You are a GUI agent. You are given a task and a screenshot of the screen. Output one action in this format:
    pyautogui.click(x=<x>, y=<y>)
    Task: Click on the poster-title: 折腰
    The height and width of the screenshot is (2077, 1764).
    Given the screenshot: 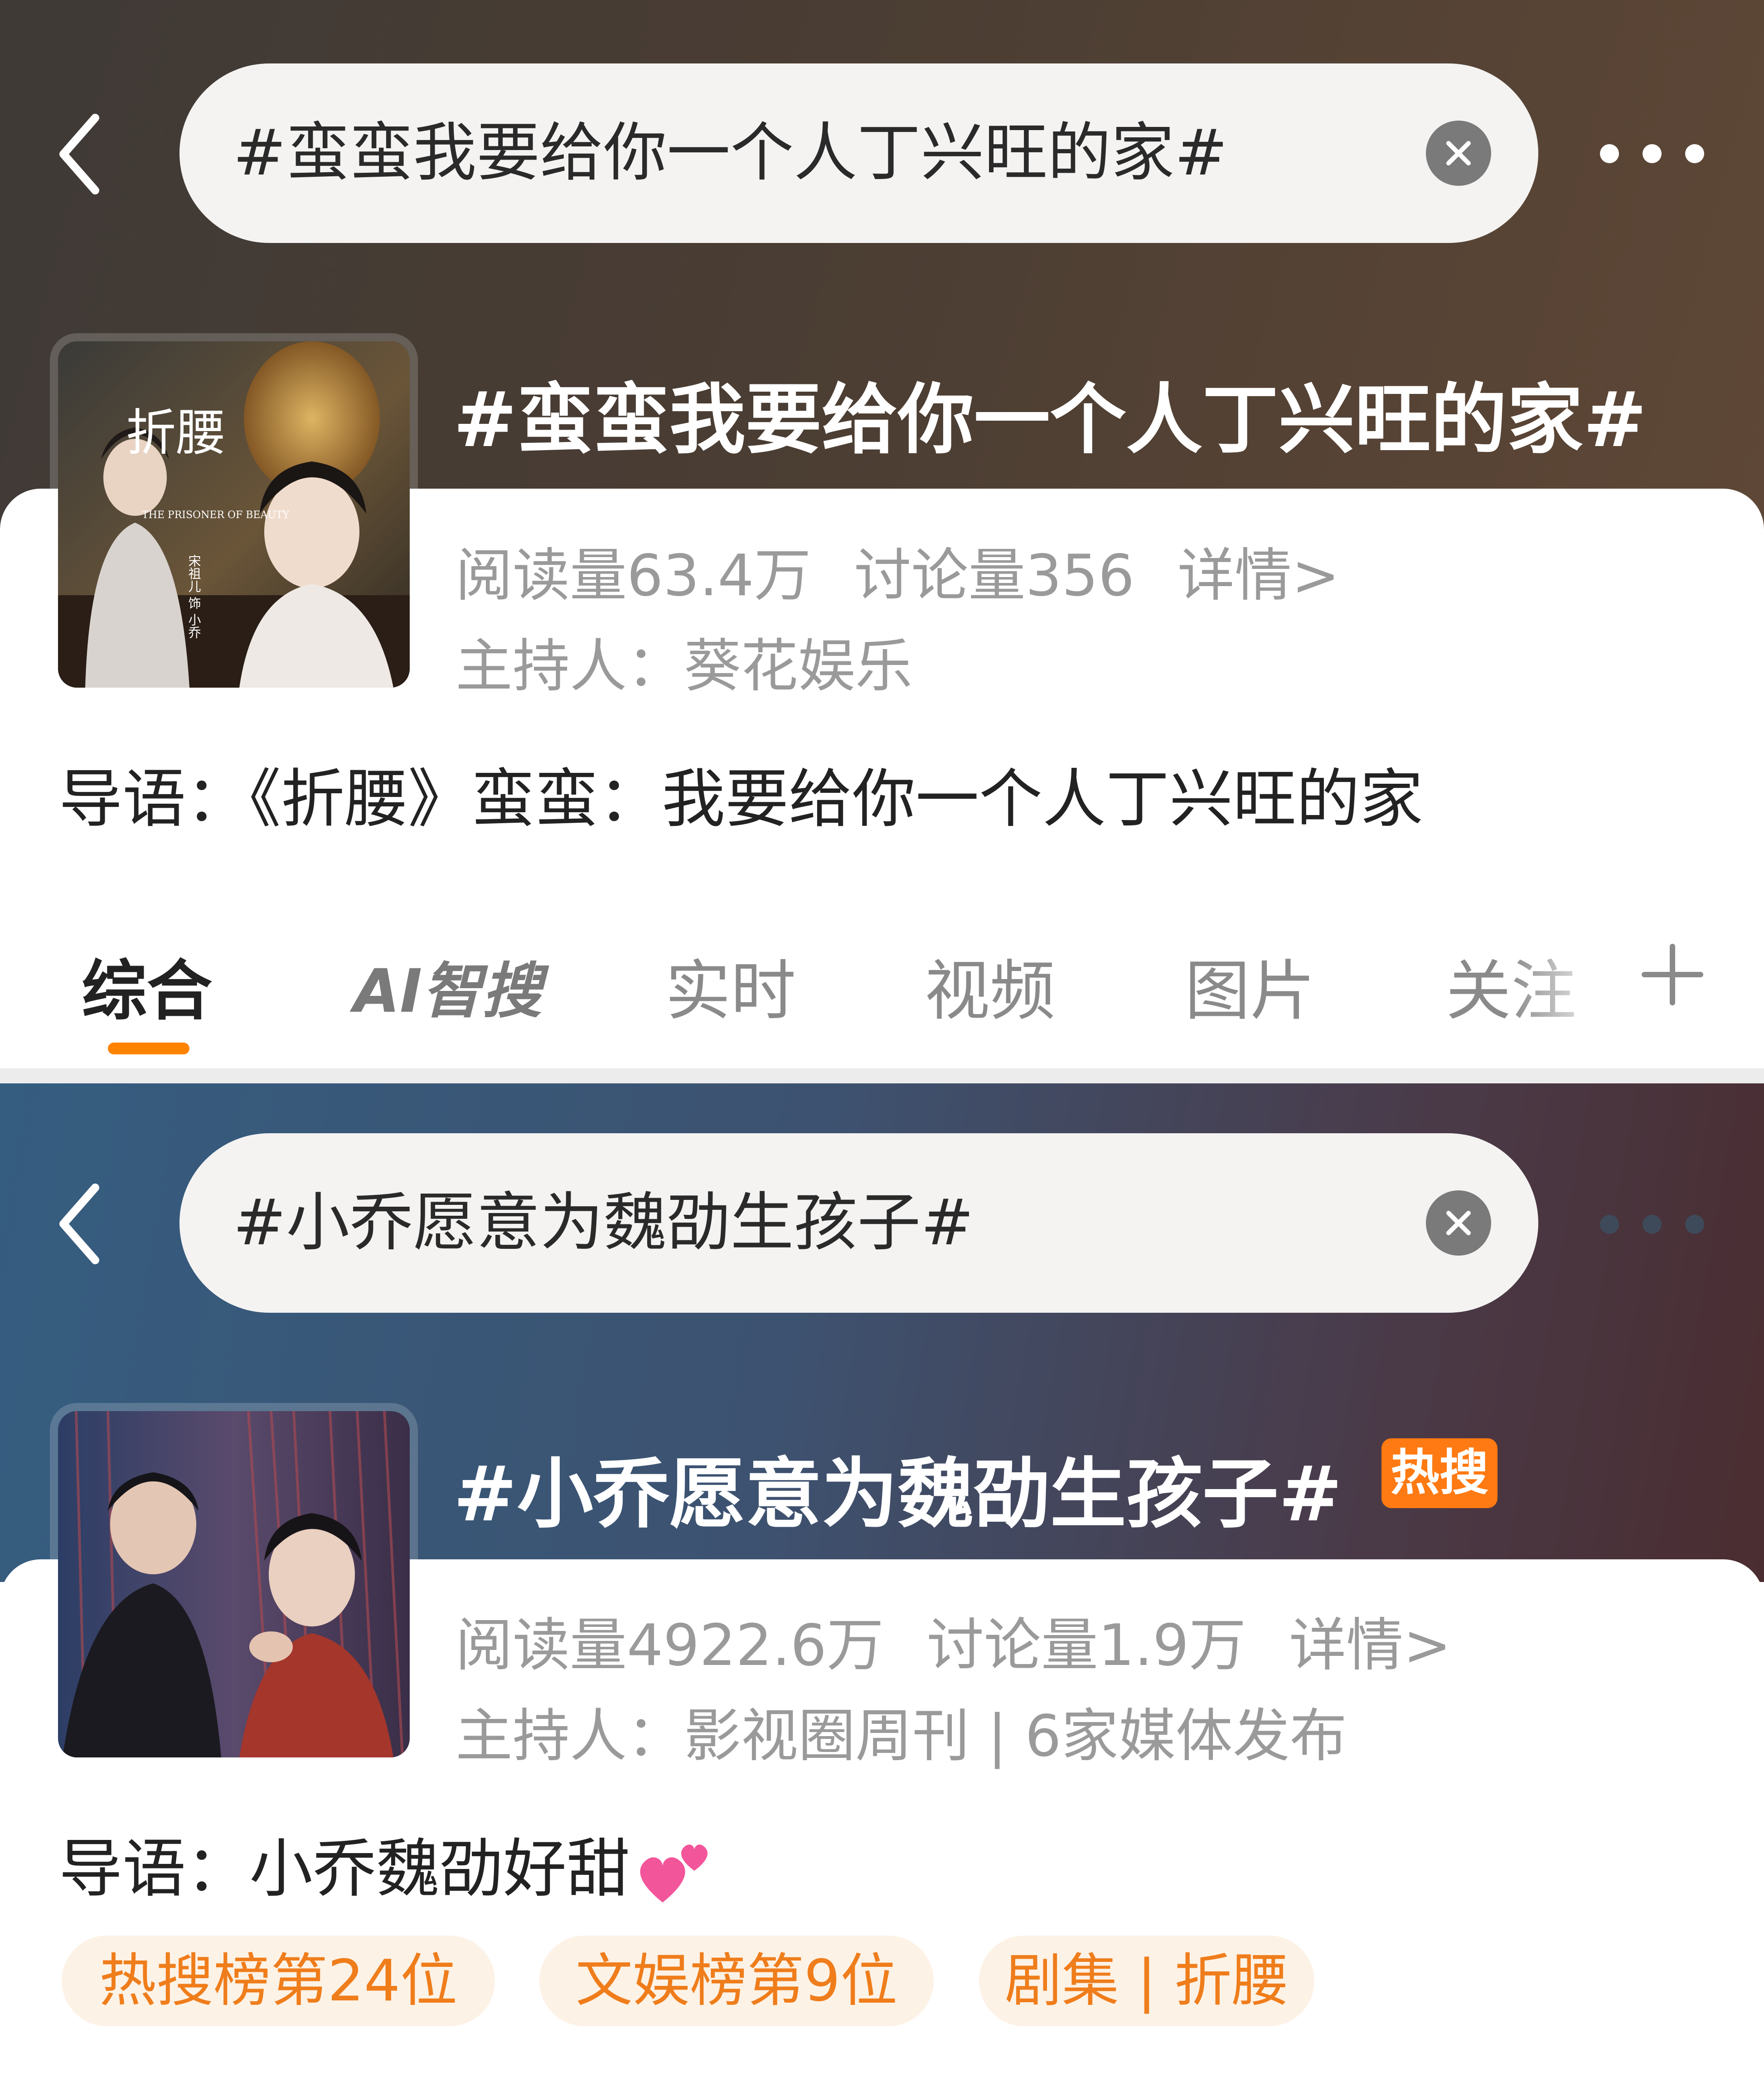 What is the action you would take?
    pyautogui.click(x=176, y=433)
    